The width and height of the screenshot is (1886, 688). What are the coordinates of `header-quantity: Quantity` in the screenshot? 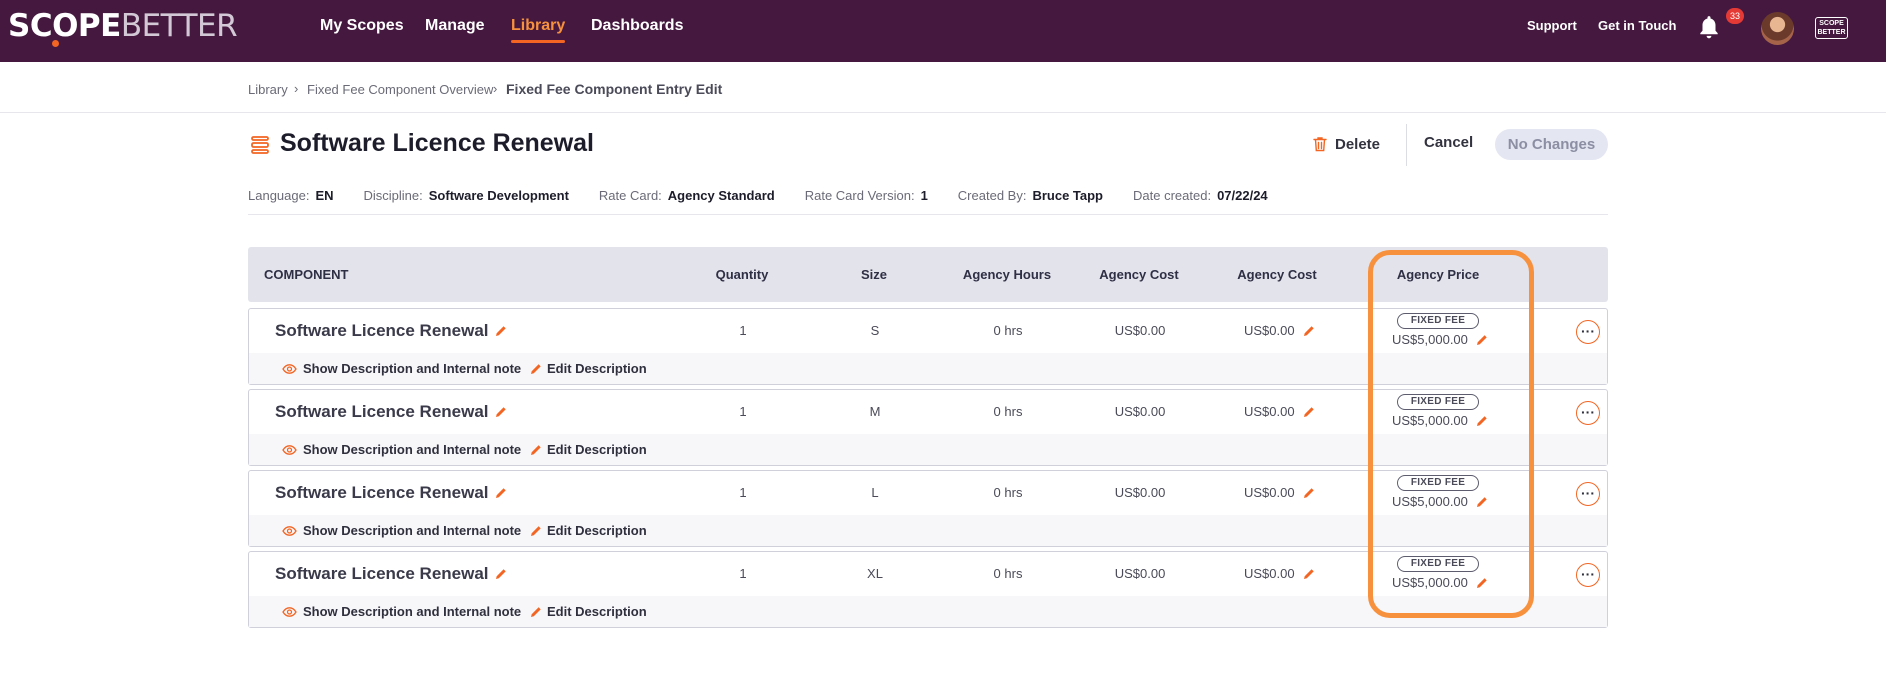 It's located at (742, 274).